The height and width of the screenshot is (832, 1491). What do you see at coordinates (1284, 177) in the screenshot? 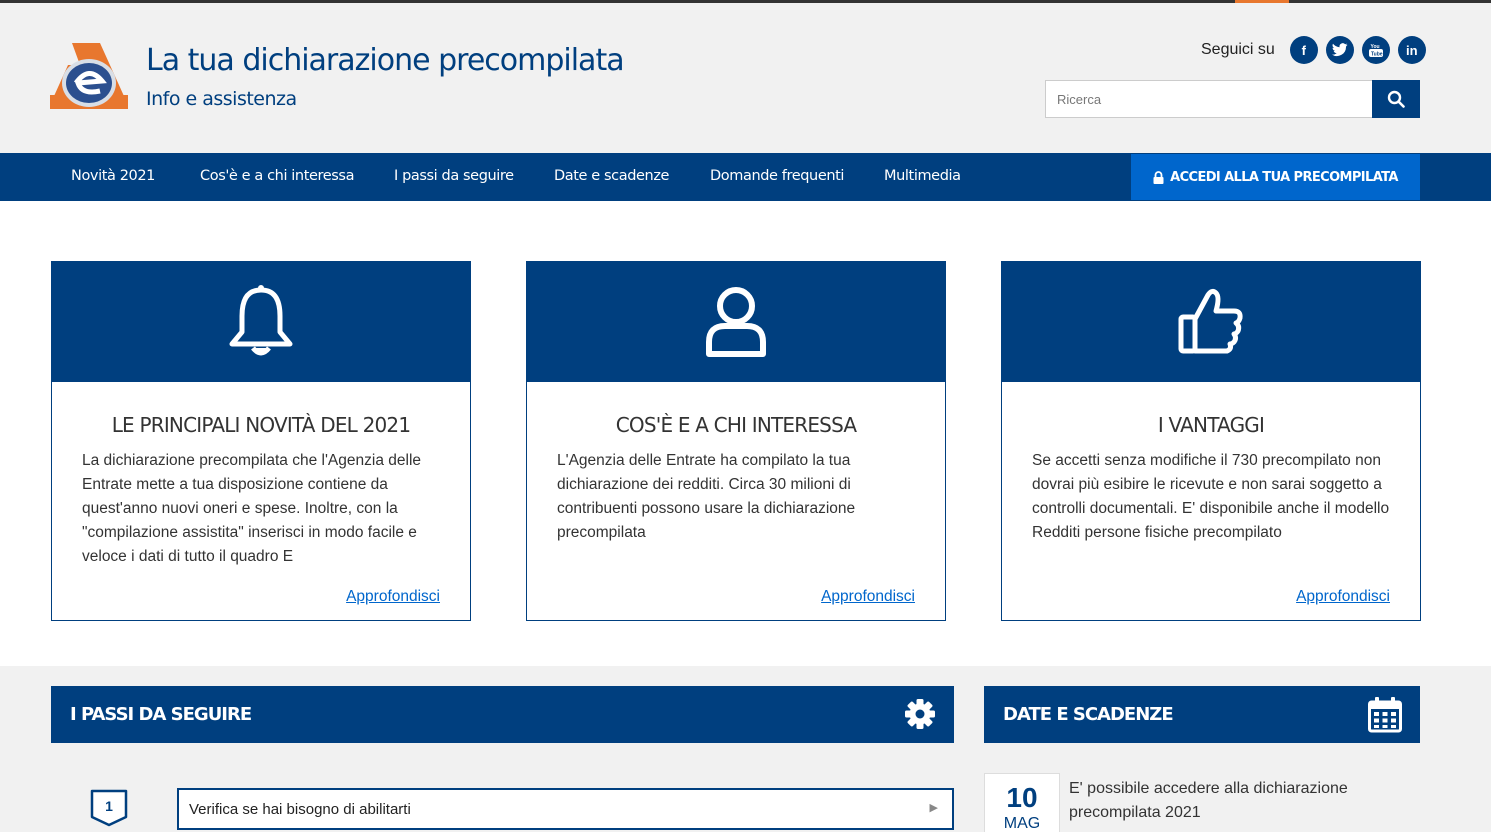
I see `login-button-label: ACCEDI ALLA TUA PRECOMPILATA` at bounding box center [1284, 177].